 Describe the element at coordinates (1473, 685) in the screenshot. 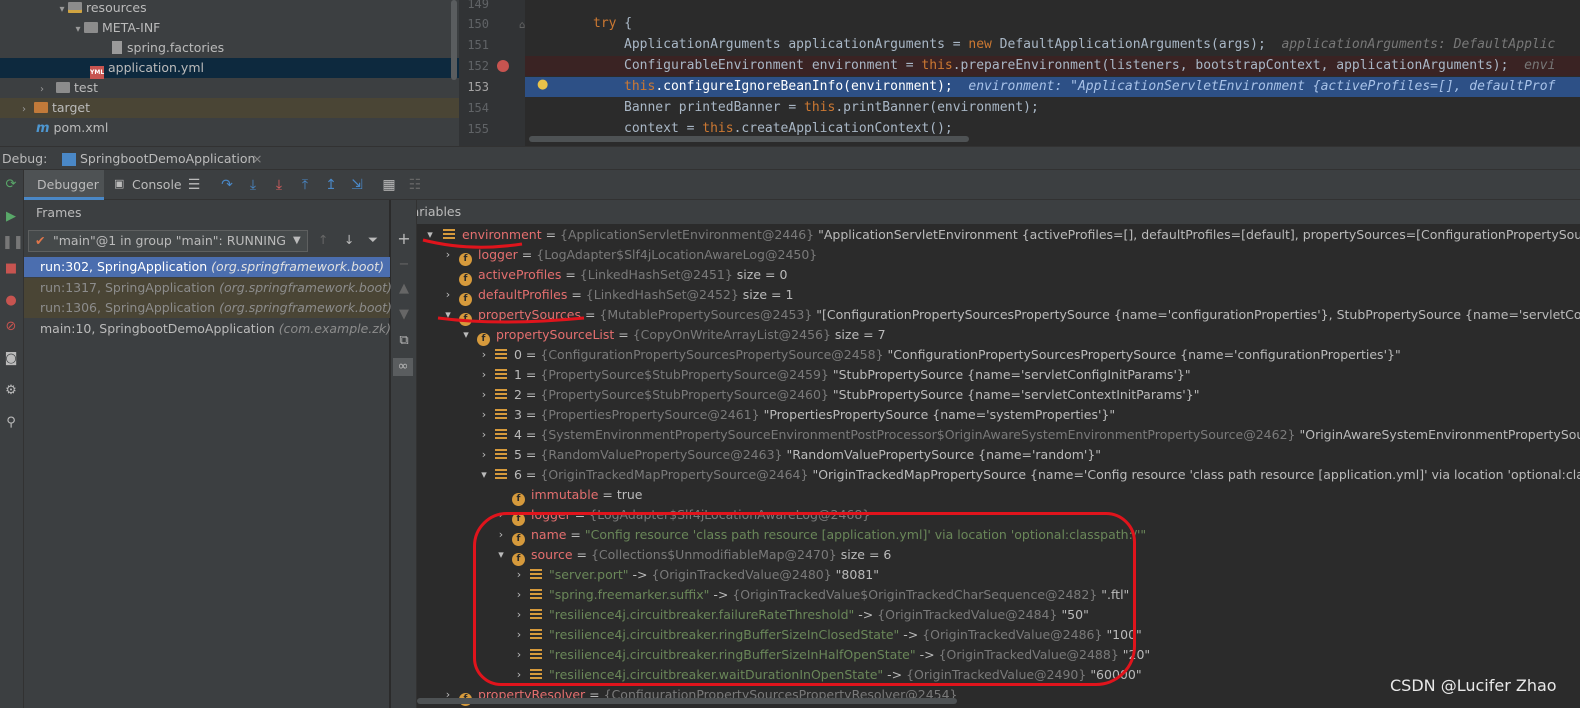

I see `watermark: CSDN @Lucifer Zhao` at that location.